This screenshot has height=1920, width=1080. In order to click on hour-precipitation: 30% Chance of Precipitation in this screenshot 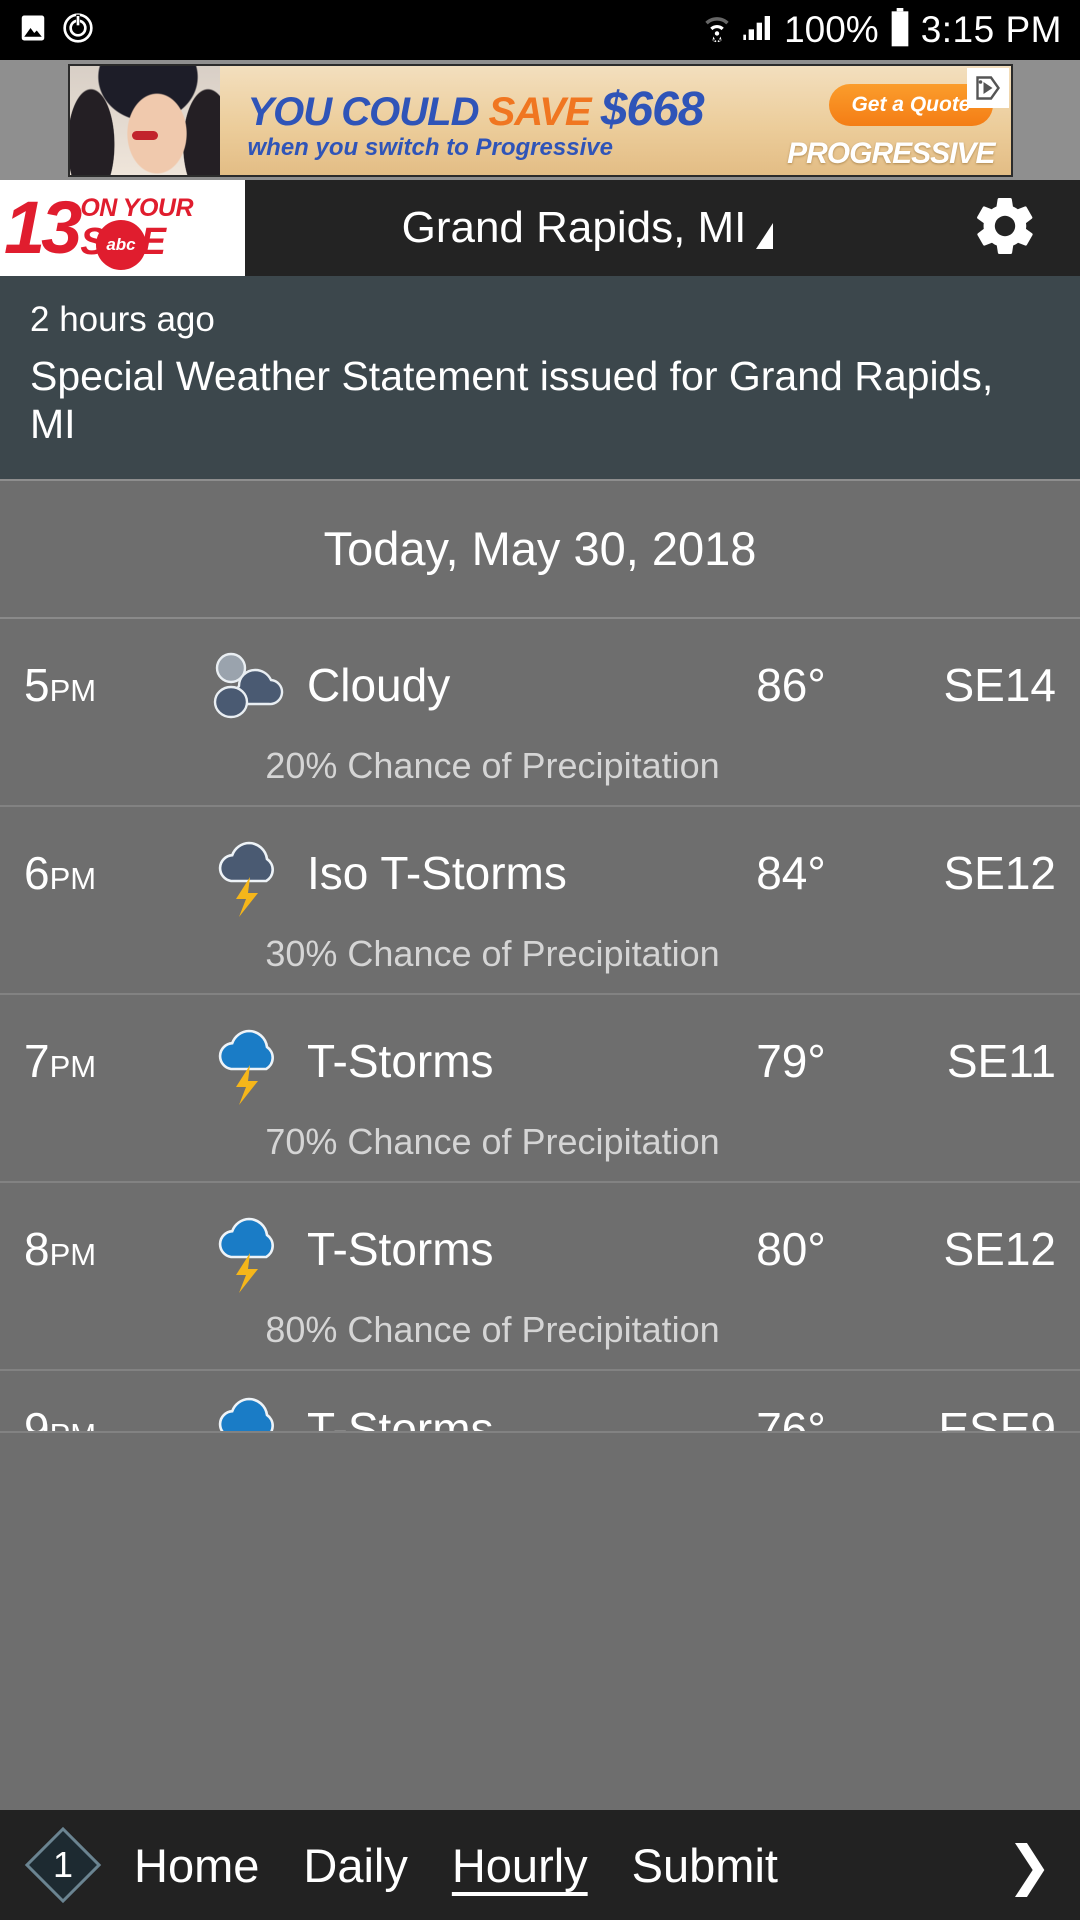, I will do `click(492, 953)`.